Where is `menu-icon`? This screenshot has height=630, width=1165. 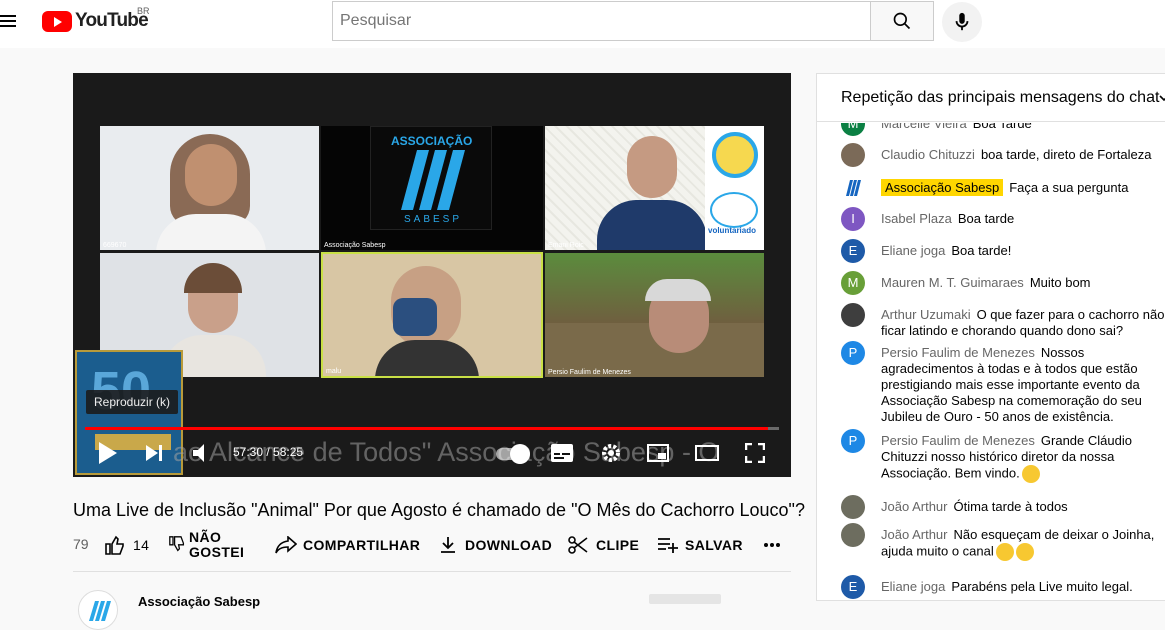 menu-icon is located at coordinates (9, 21).